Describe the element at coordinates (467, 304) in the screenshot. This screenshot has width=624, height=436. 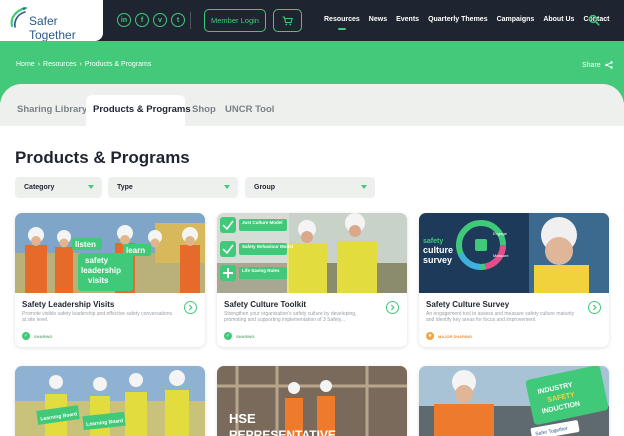
I see `card-title: Safety Culture Survey` at that location.